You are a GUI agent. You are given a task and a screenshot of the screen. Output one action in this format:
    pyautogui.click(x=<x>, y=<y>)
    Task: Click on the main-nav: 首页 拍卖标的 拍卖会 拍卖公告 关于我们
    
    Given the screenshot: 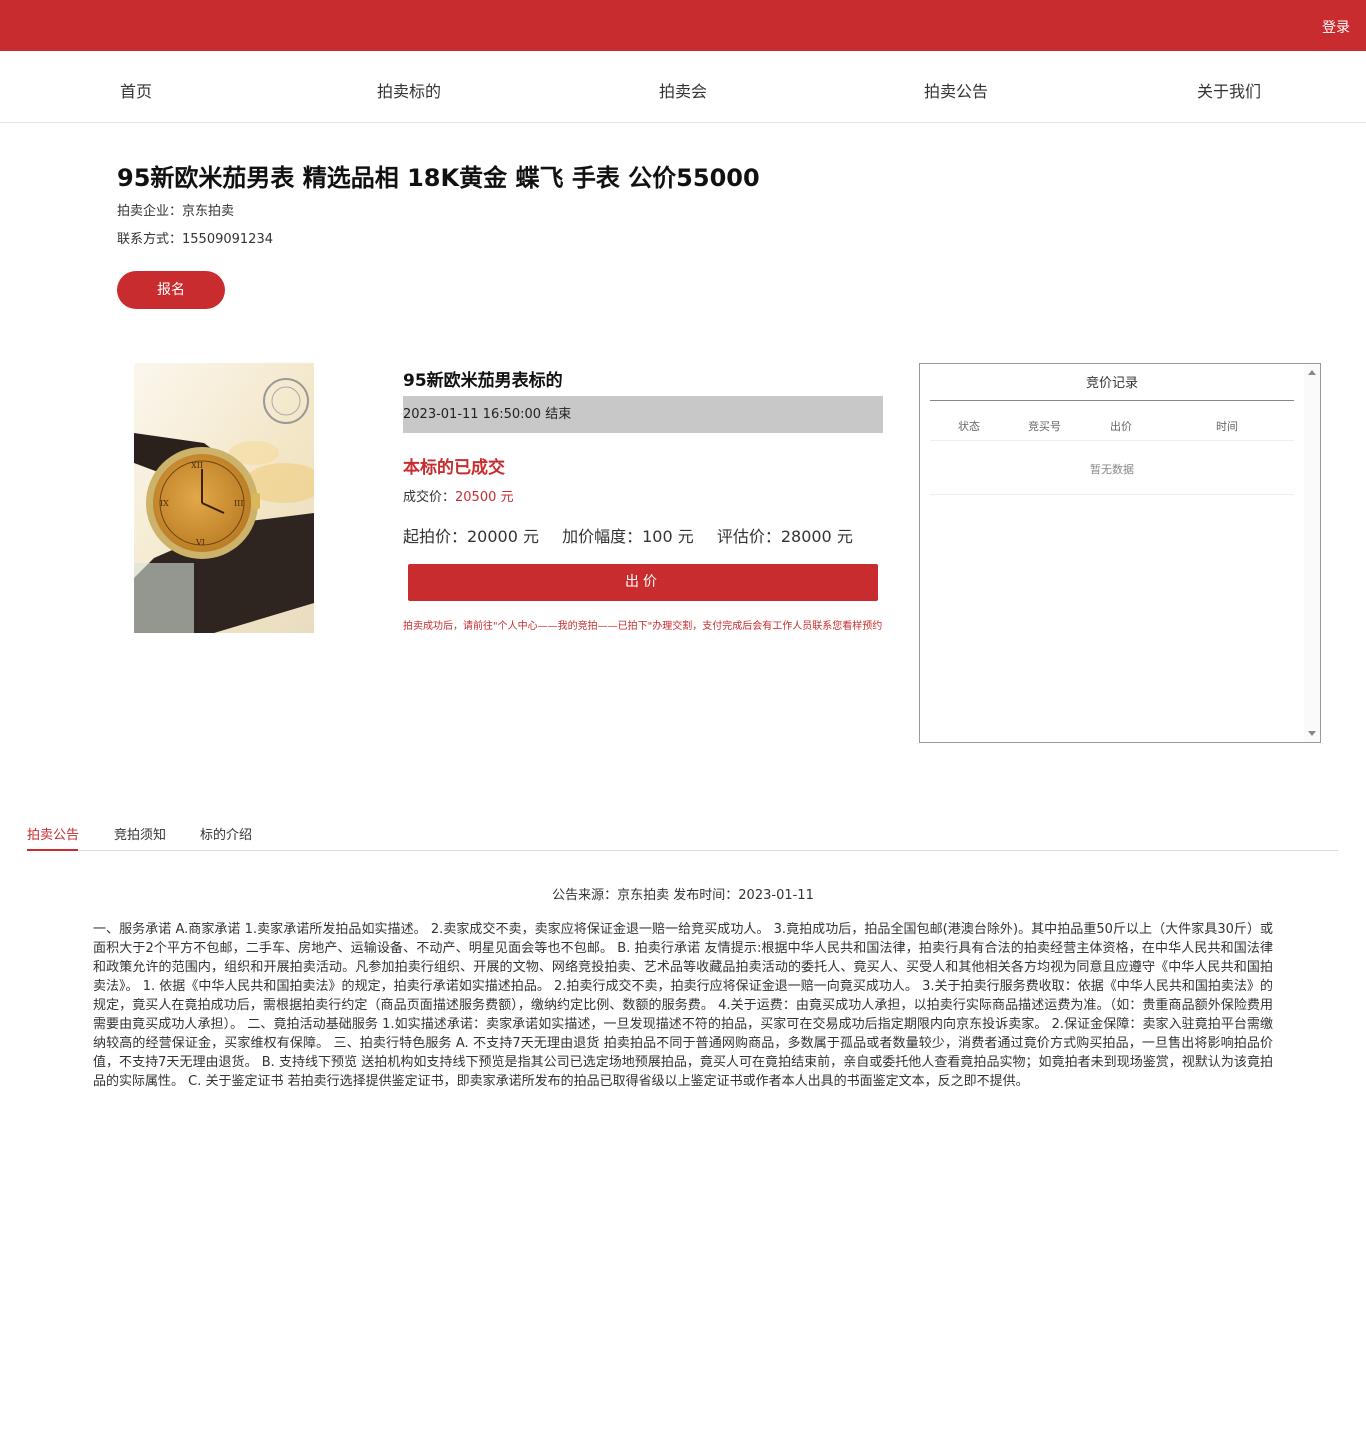 What is the action you would take?
    pyautogui.click(x=683, y=87)
    